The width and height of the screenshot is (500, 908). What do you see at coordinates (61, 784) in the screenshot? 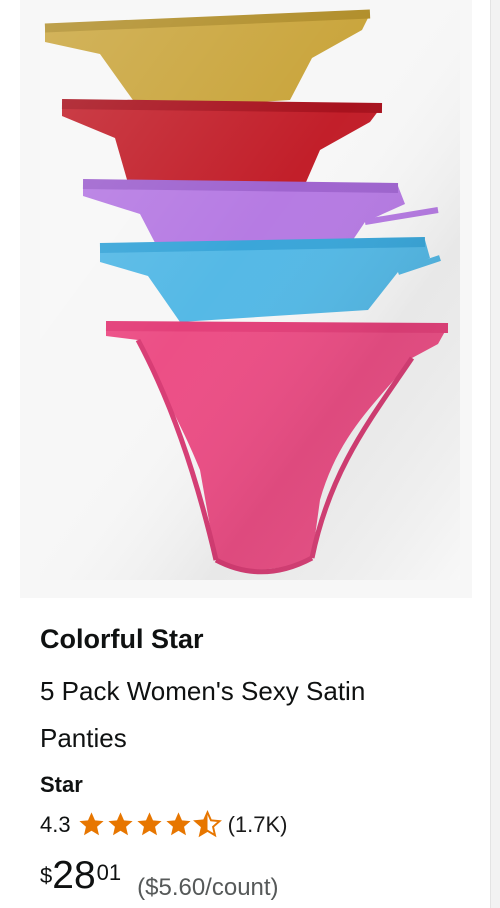
I see `byline: Star` at bounding box center [61, 784].